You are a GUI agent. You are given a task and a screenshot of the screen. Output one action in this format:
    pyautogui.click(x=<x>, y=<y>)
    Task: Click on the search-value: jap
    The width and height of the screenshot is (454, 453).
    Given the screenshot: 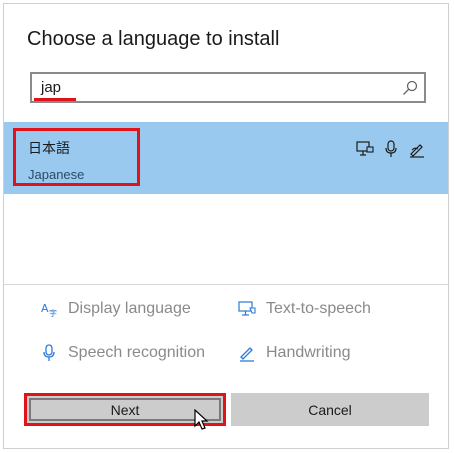 What is the action you would take?
    pyautogui.click(x=51, y=87)
    